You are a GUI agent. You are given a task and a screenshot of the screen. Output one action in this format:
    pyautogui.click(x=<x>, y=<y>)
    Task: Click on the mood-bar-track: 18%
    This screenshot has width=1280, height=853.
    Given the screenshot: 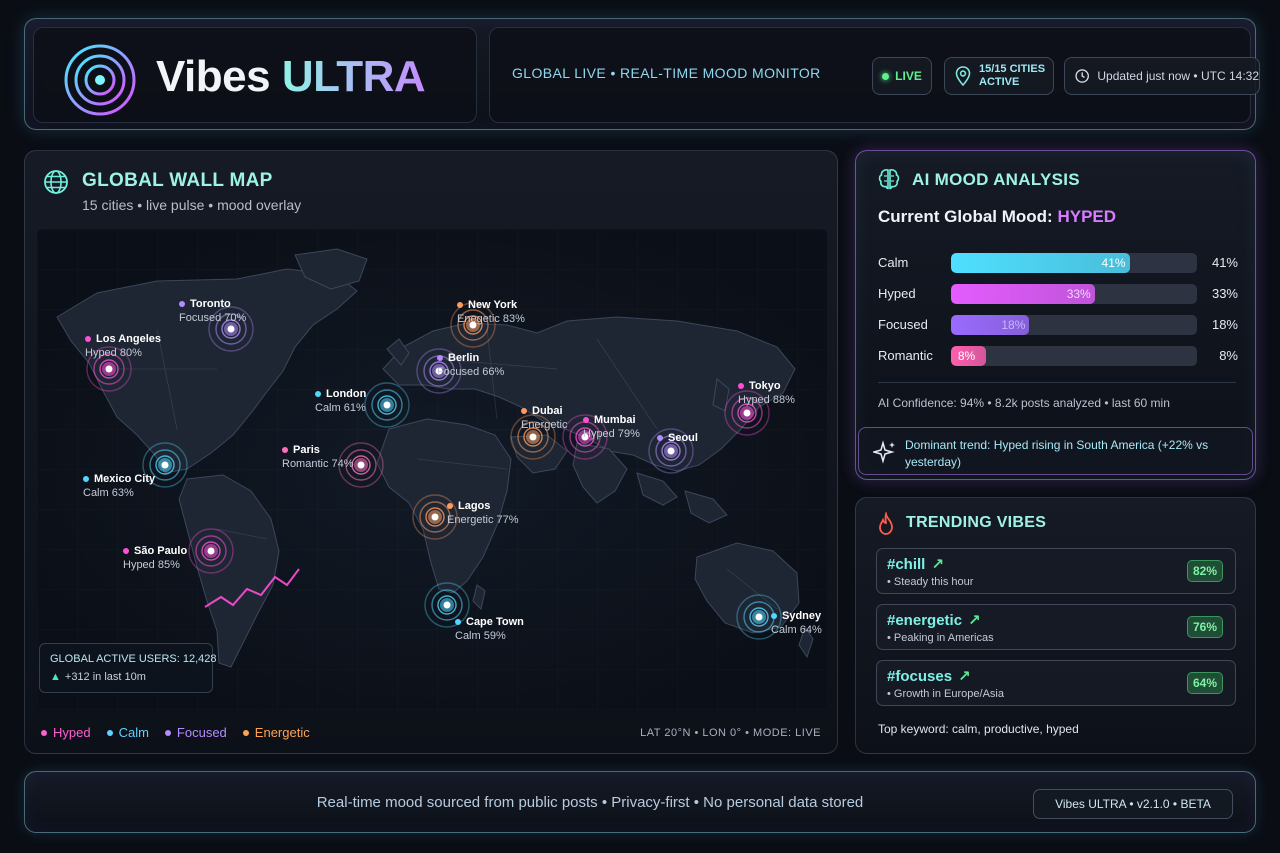 What is the action you would take?
    pyautogui.click(x=1074, y=325)
    